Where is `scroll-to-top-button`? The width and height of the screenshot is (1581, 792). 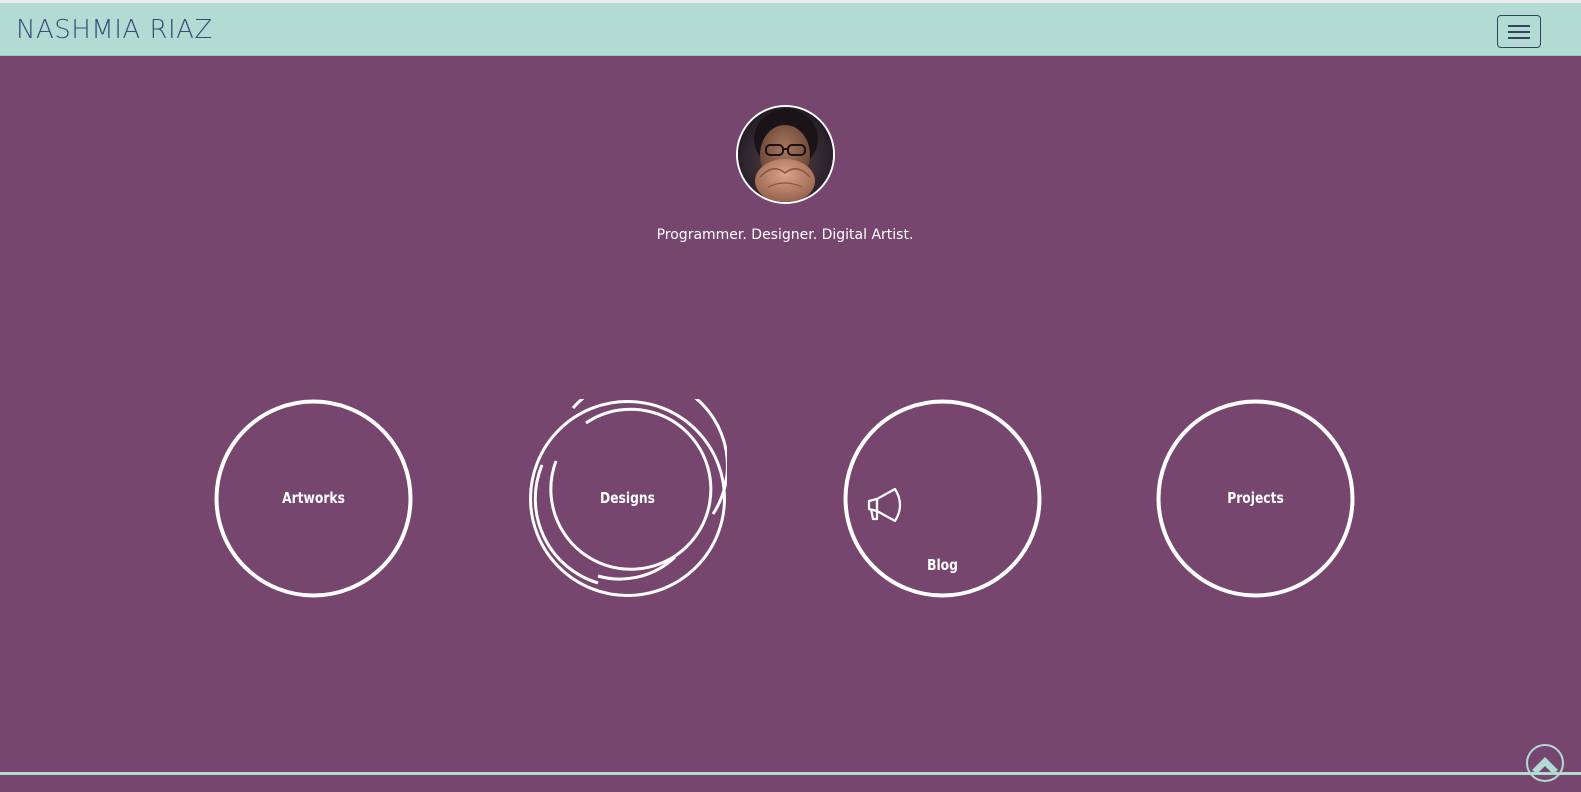
scroll-to-top-button is located at coordinates (1545, 763).